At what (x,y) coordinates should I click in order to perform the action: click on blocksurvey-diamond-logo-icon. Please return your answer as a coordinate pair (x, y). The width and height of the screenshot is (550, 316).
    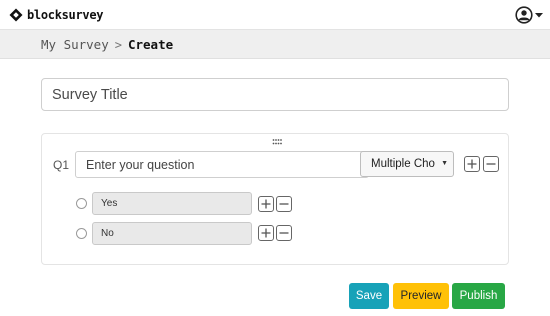
    Looking at the image, I should click on (16, 15).